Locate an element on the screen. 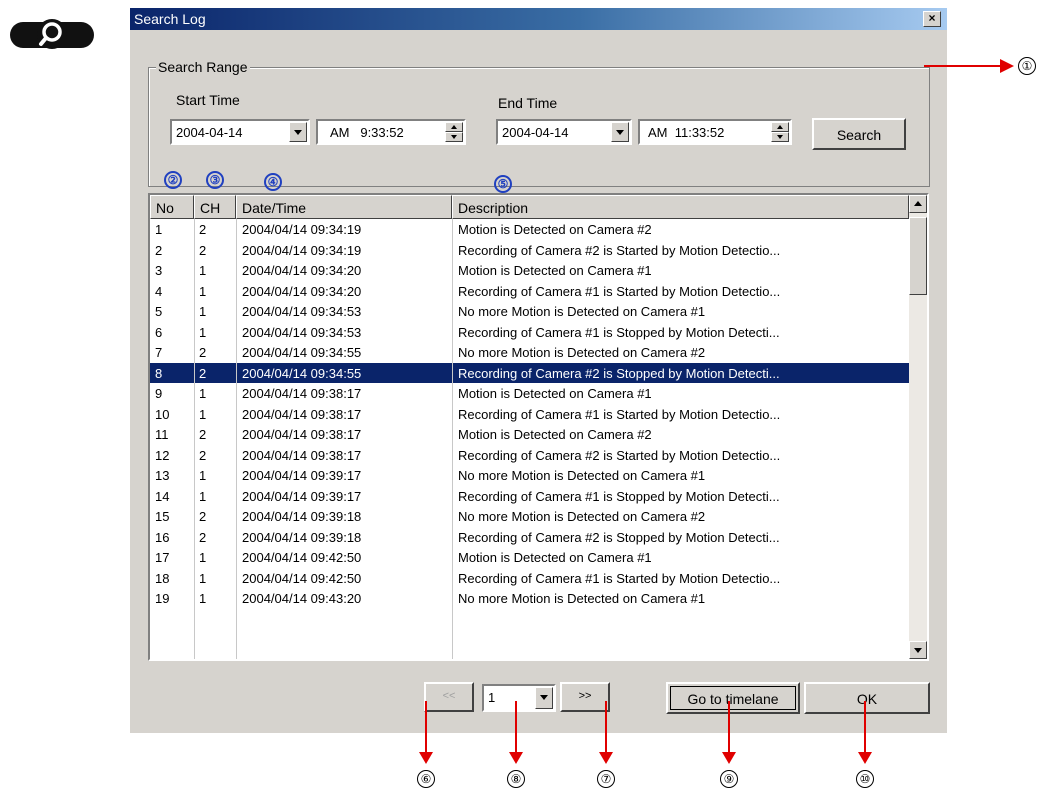 Image resolution: width=1046 pixels, height=803 pixels. start-date-dropdown: 2004-04-14 is located at coordinates (240, 132).